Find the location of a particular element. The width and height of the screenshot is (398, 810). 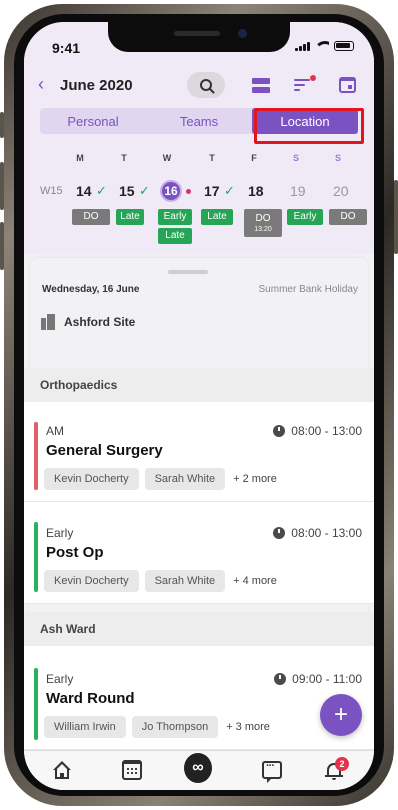

header: ‹ June 2020 is located at coordinates (199, 85).